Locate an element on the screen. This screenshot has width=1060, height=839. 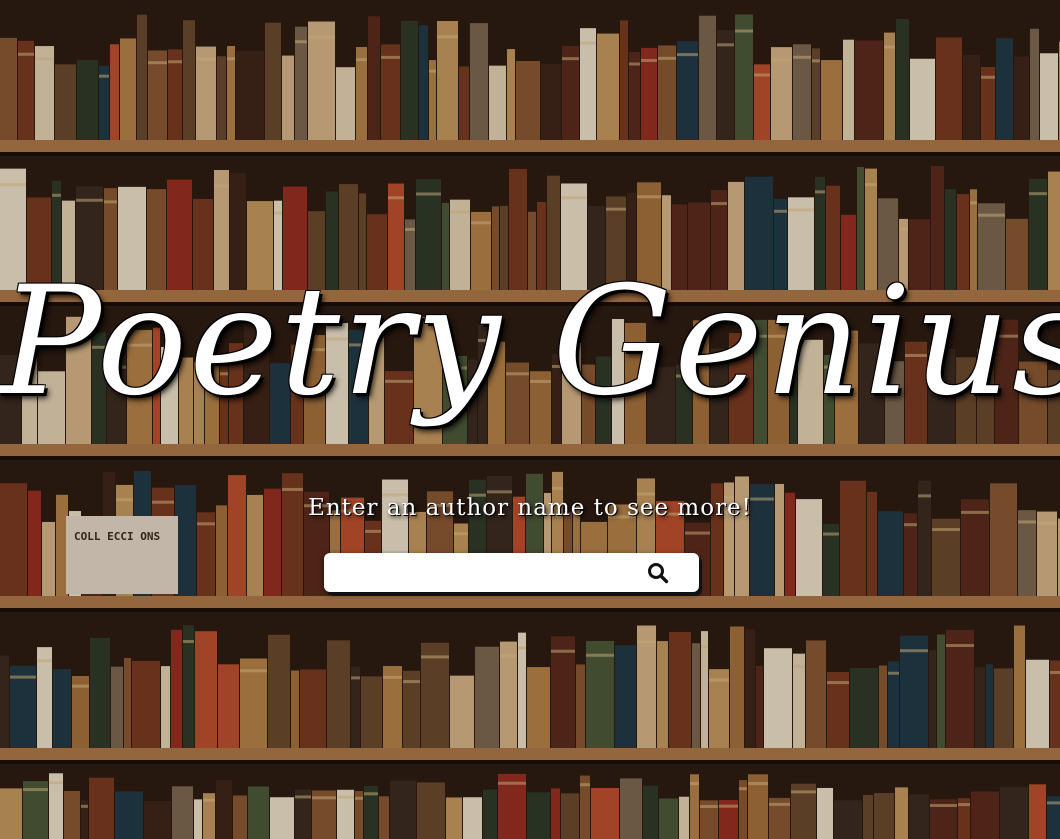
author-search-input is located at coordinates (476, 573).